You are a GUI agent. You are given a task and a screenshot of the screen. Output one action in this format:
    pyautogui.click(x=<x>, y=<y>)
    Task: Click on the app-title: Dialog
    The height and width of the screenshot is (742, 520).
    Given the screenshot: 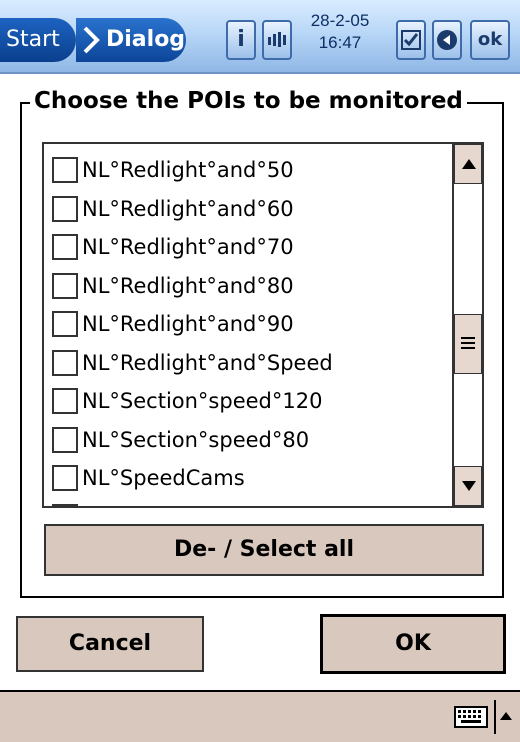 What is the action you would take?
    pyautogui.click(x=146, y=39)
    